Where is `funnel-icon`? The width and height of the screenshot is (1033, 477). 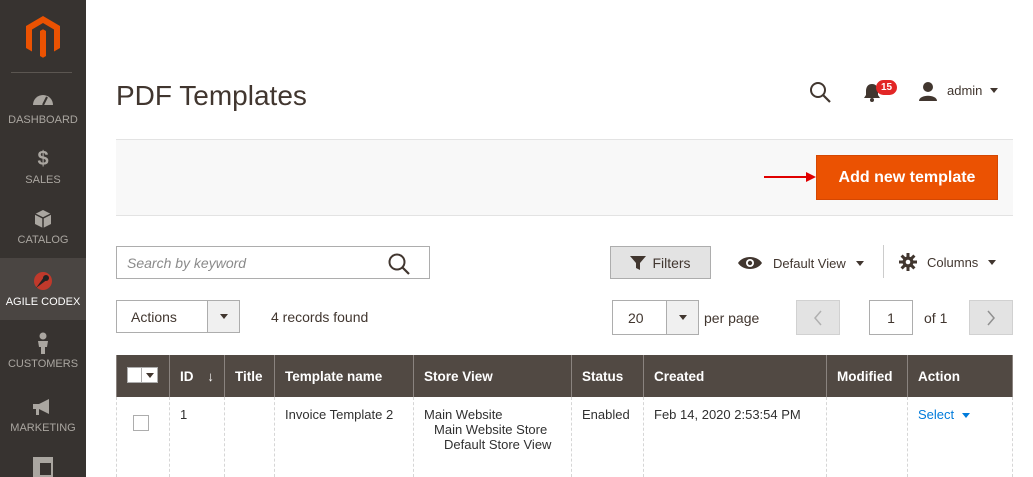 funnel-icon is located at coordinates (638, 262).